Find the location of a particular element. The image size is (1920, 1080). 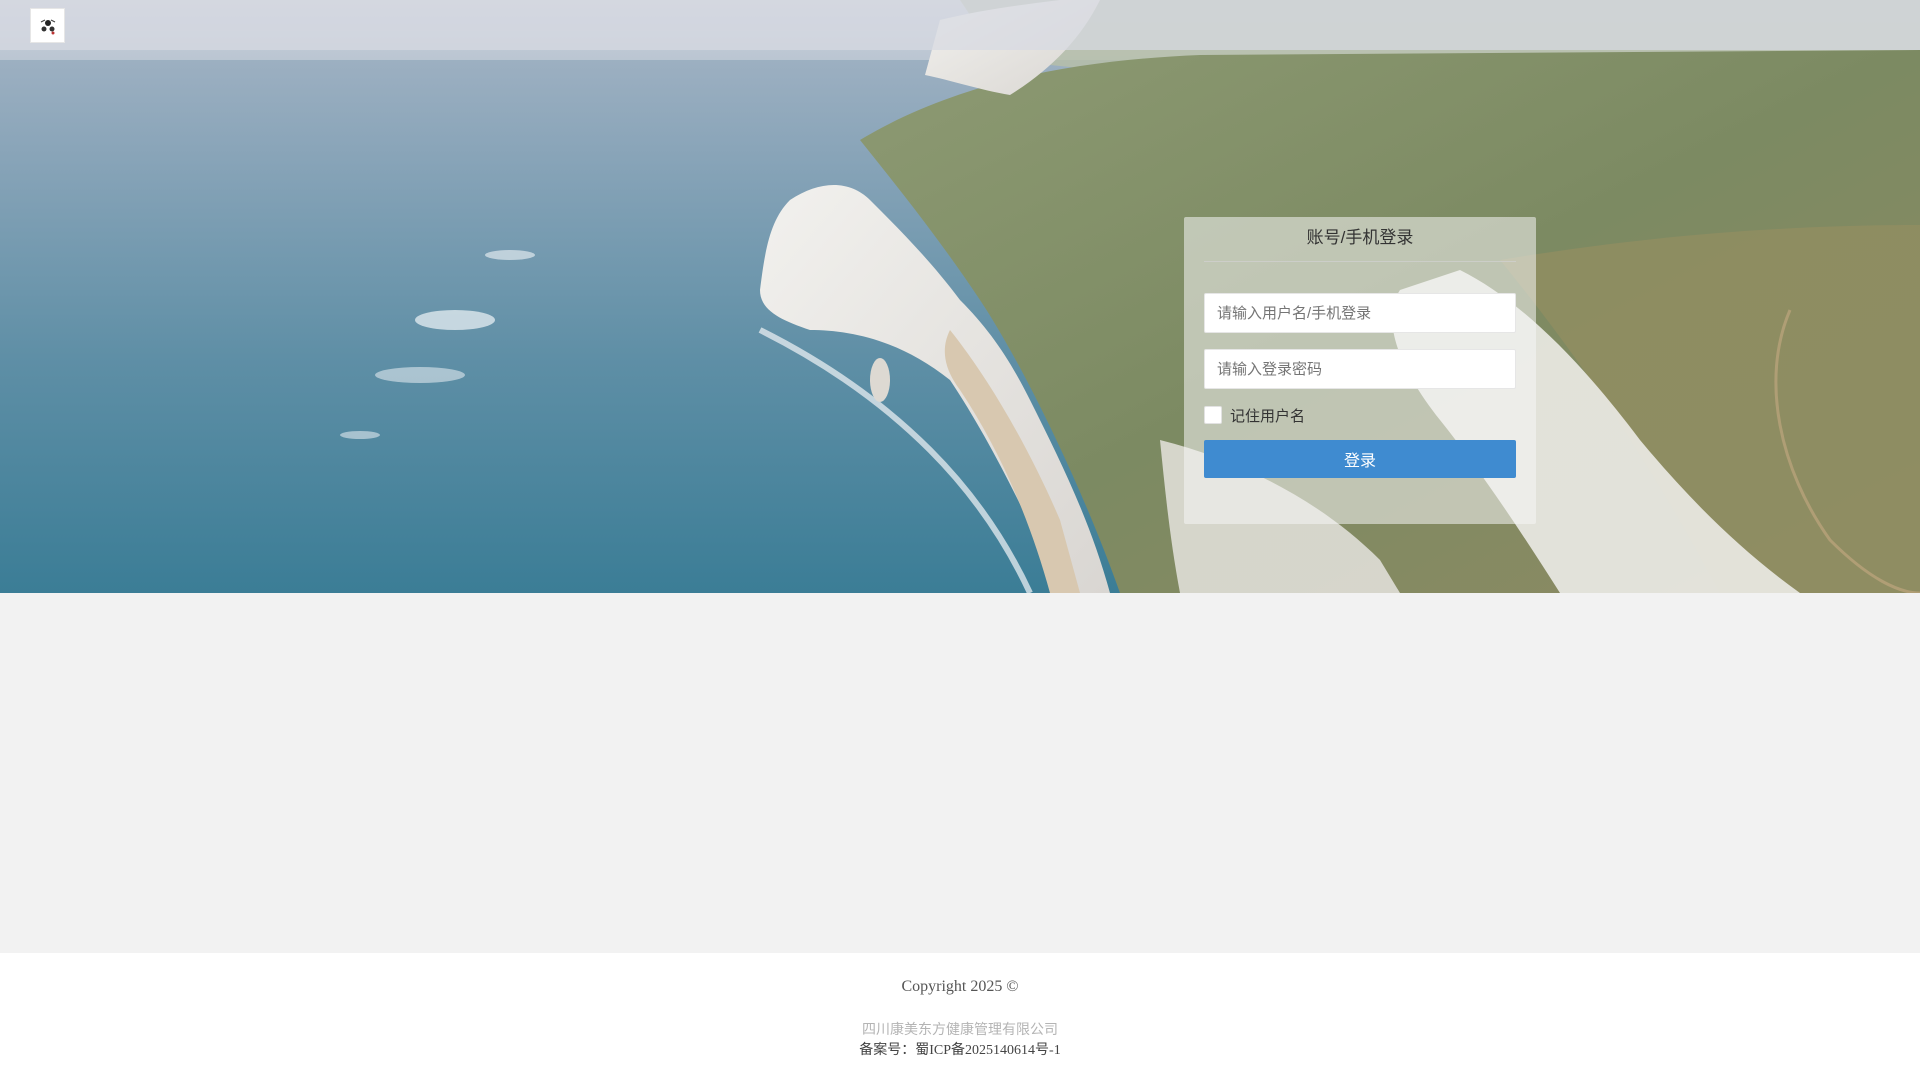

top-bar is located at coordinates (960, 25).